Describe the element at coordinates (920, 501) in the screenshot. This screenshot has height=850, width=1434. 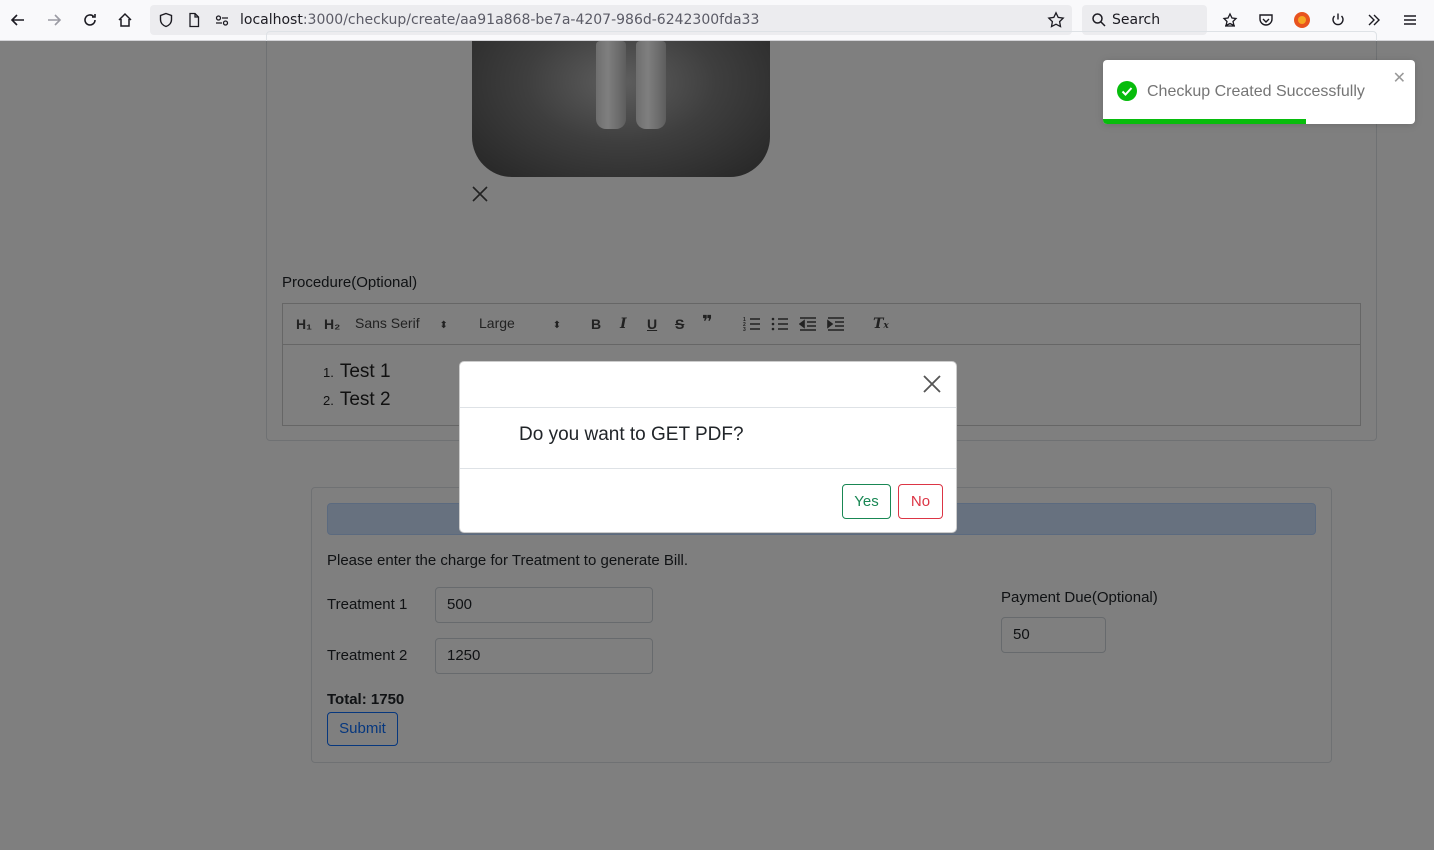
I see `no-button: No` at that location.